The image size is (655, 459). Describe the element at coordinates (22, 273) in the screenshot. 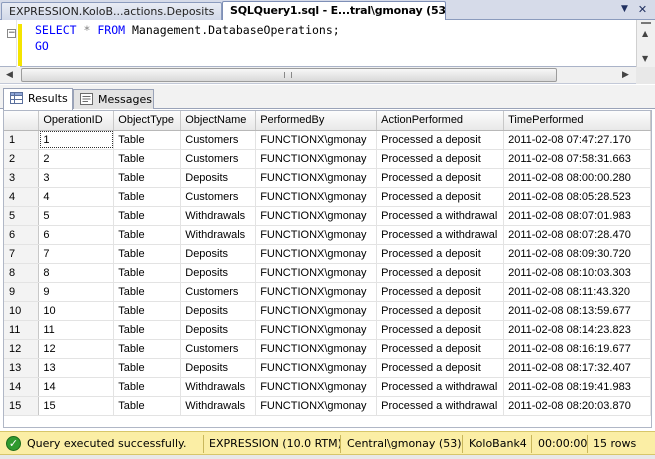

I see `cell-rownum: 8` at that location.